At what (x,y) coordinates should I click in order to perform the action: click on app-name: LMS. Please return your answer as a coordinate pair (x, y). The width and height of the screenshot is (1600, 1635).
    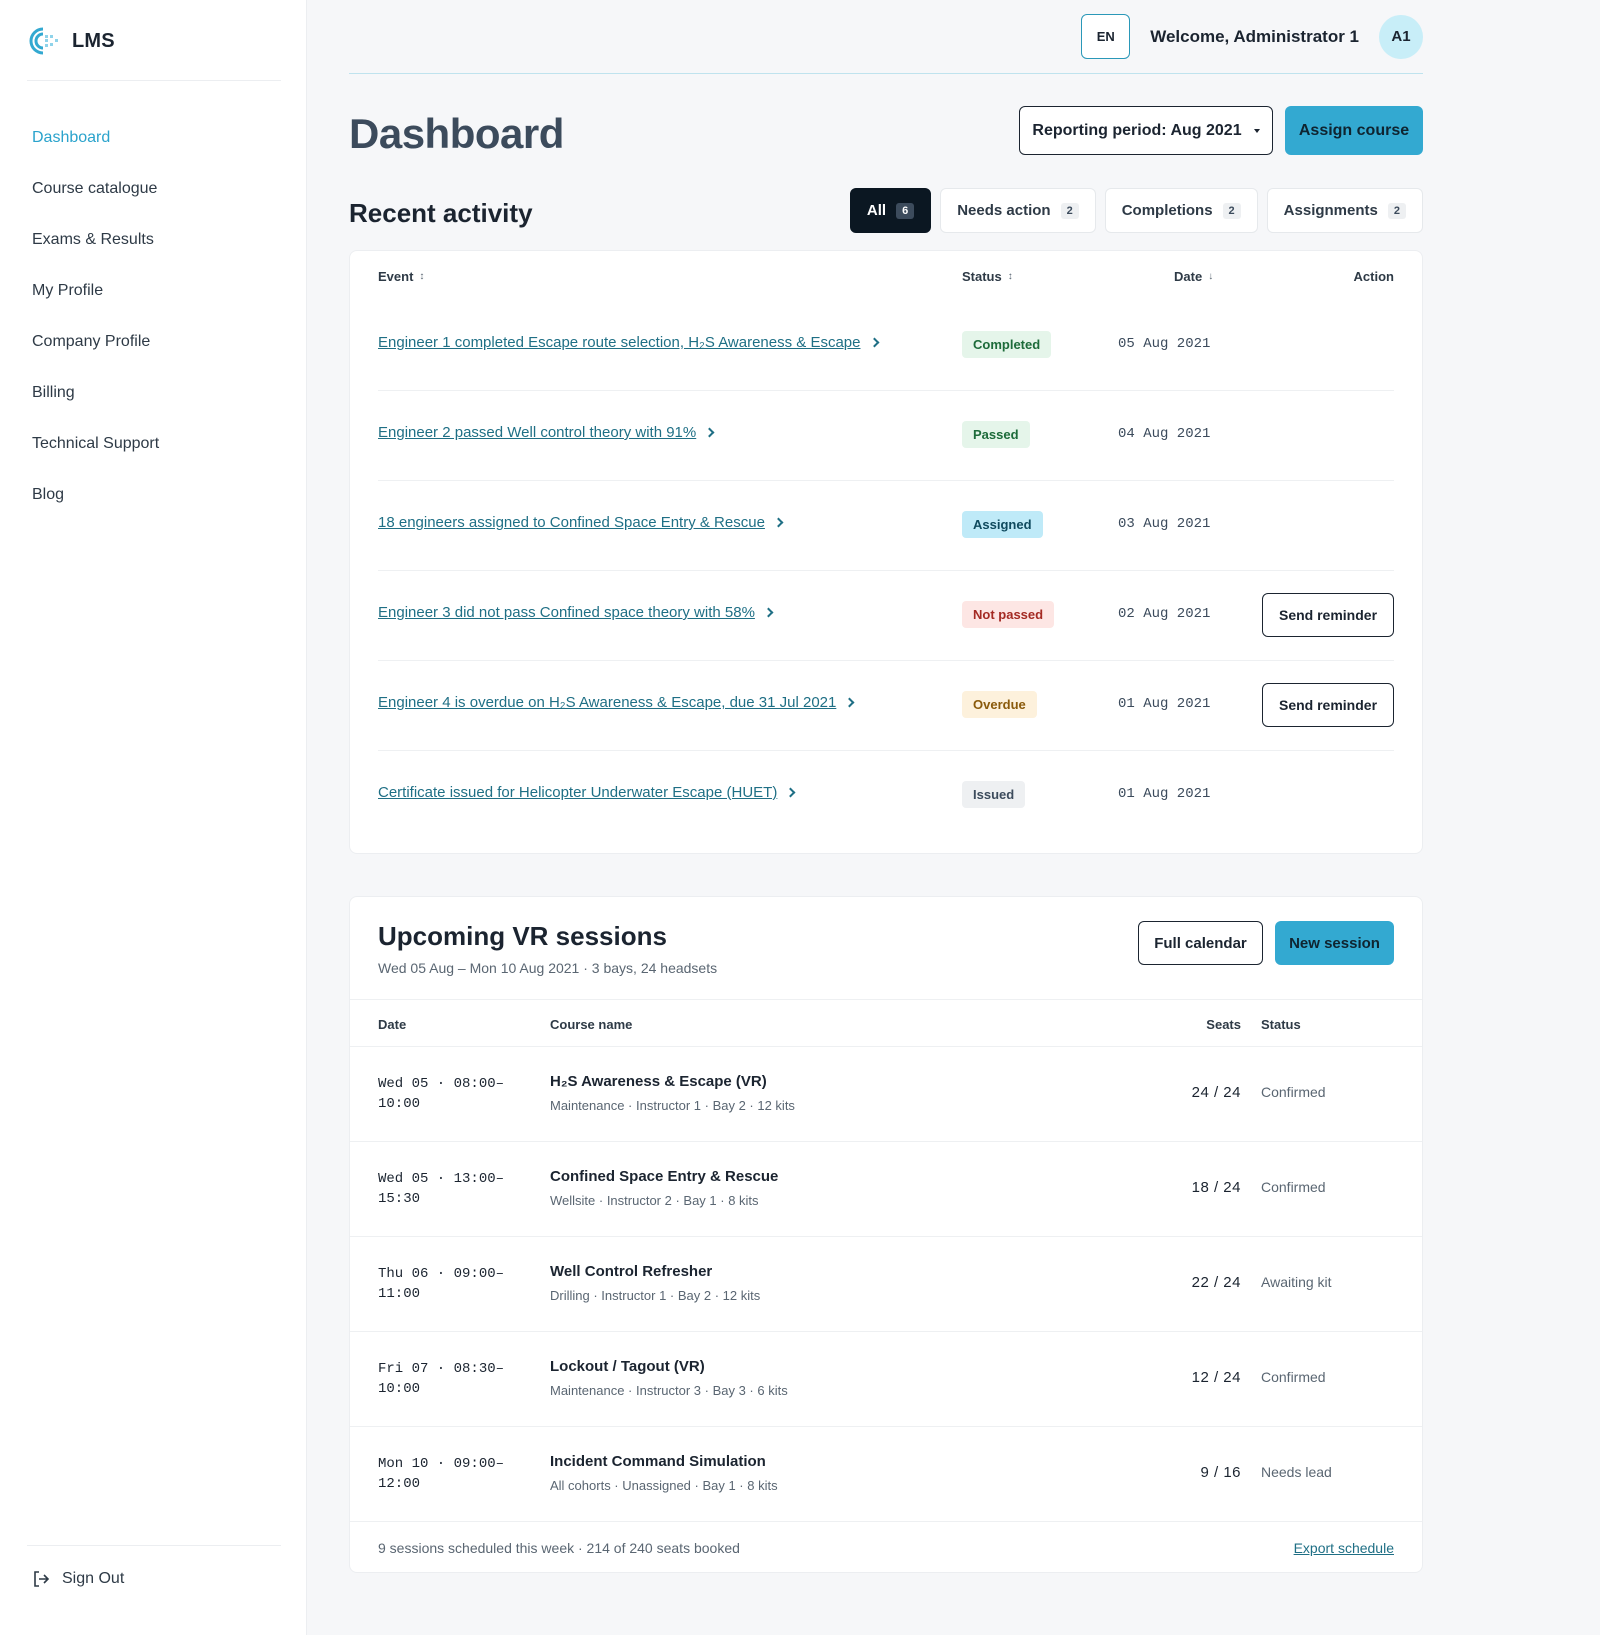
    Looking at the image, I should click on (93, 40).